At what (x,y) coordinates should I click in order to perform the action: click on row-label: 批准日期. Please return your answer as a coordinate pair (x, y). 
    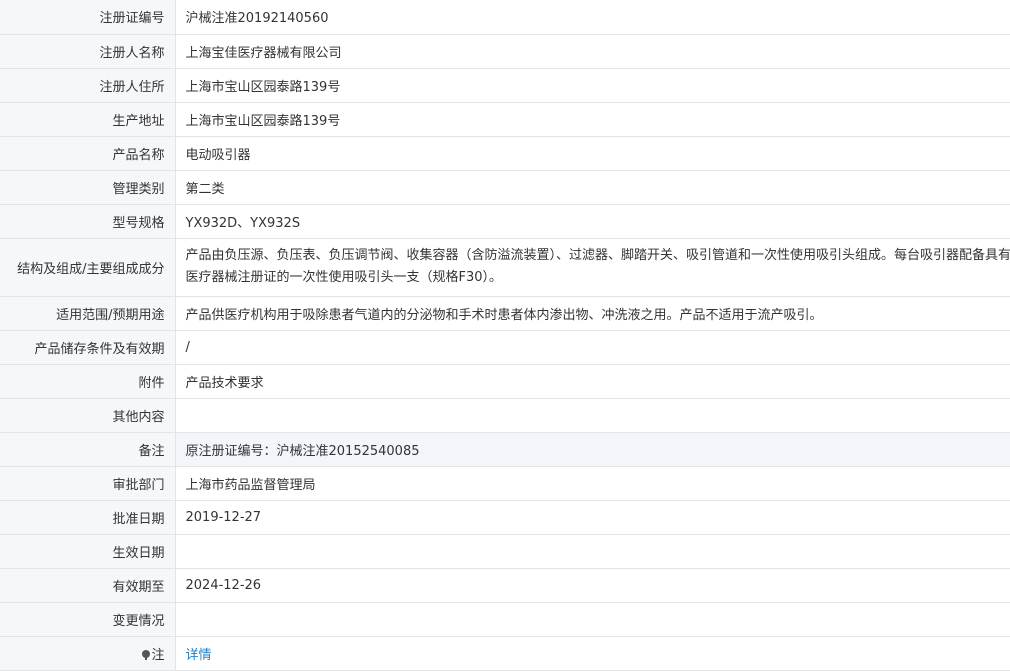
    Looking at the image, I should click on (88, 517).